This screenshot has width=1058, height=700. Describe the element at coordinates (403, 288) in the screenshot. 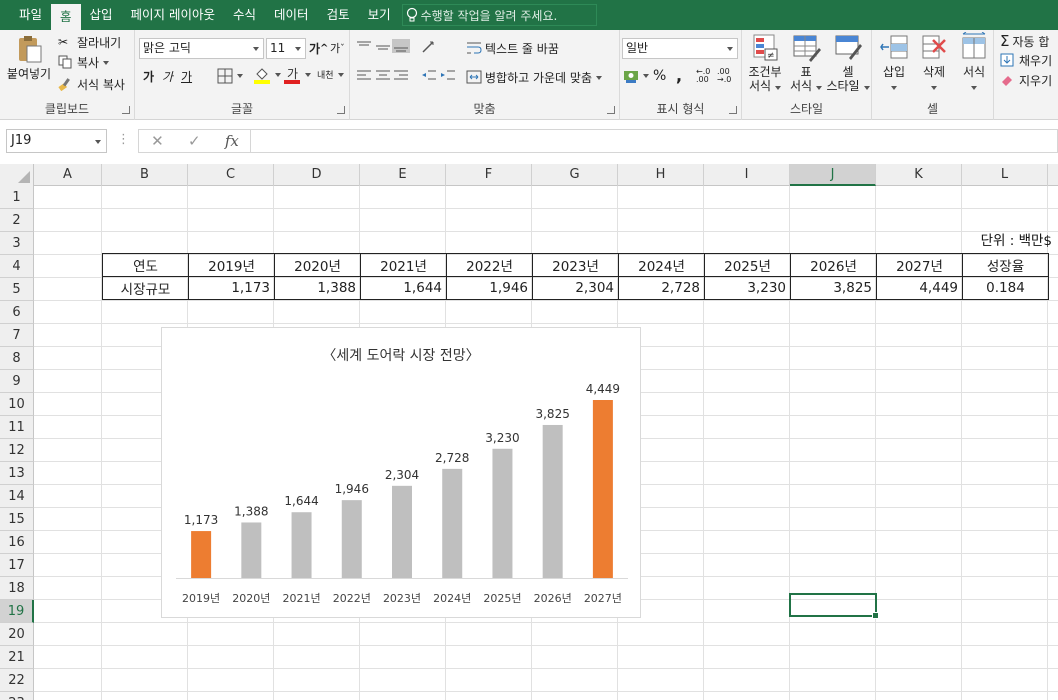

I see `table-cell: 1,644` at that location.